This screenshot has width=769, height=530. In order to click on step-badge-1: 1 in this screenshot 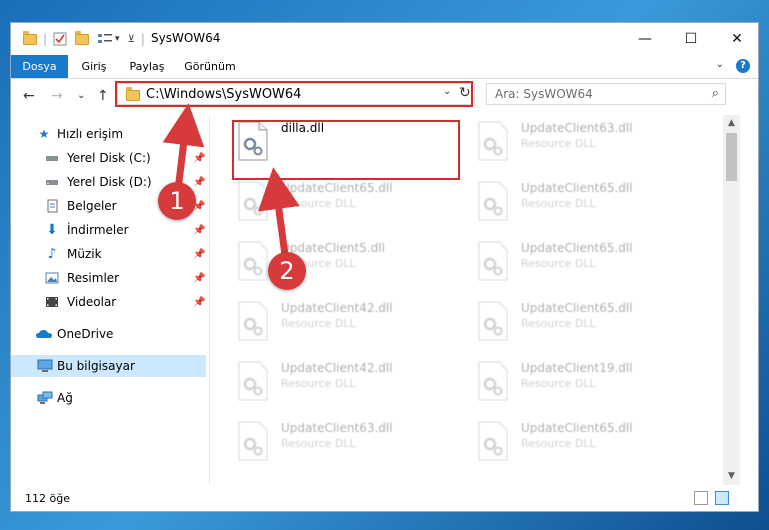, I will do `click(177, 201)`.